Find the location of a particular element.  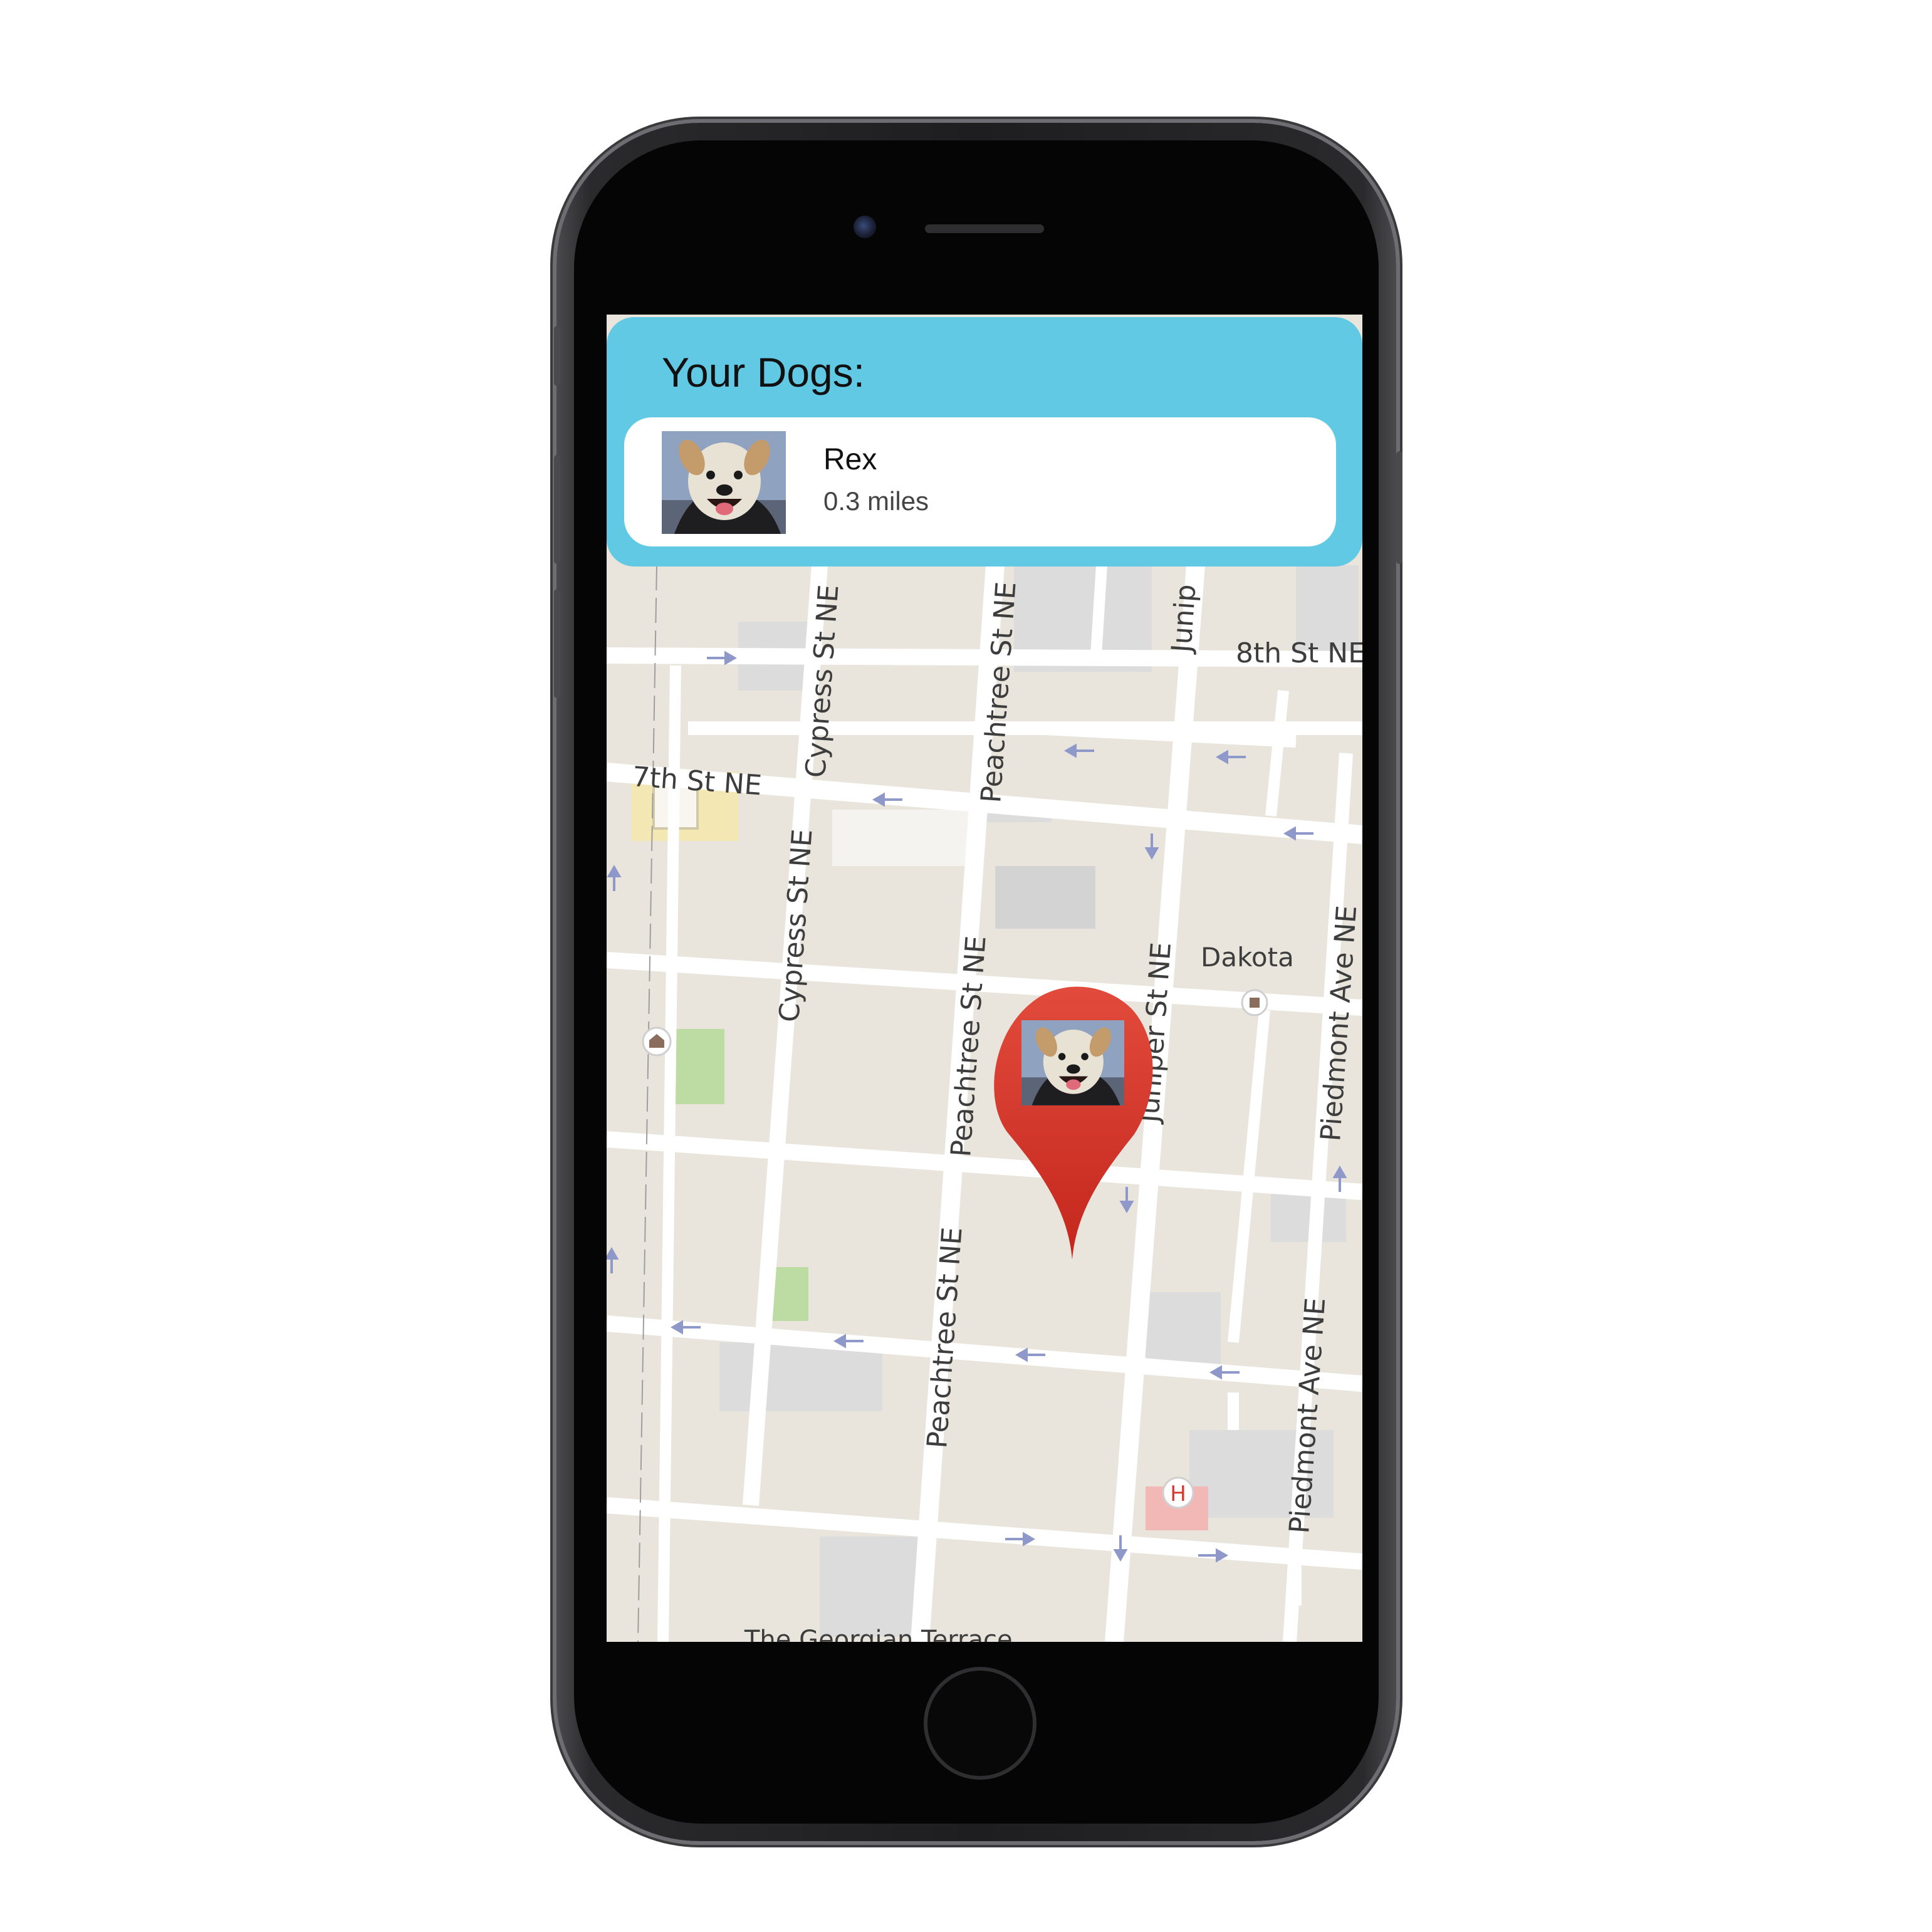

street-label-peachtree-mid: Peachtree St NE is located at coordinates (969, 1046).